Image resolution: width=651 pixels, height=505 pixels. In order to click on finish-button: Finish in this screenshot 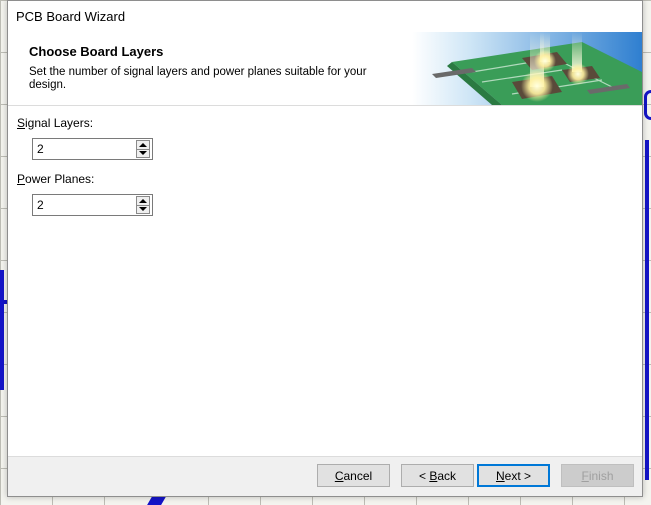, I will do `click(597, 475)`.